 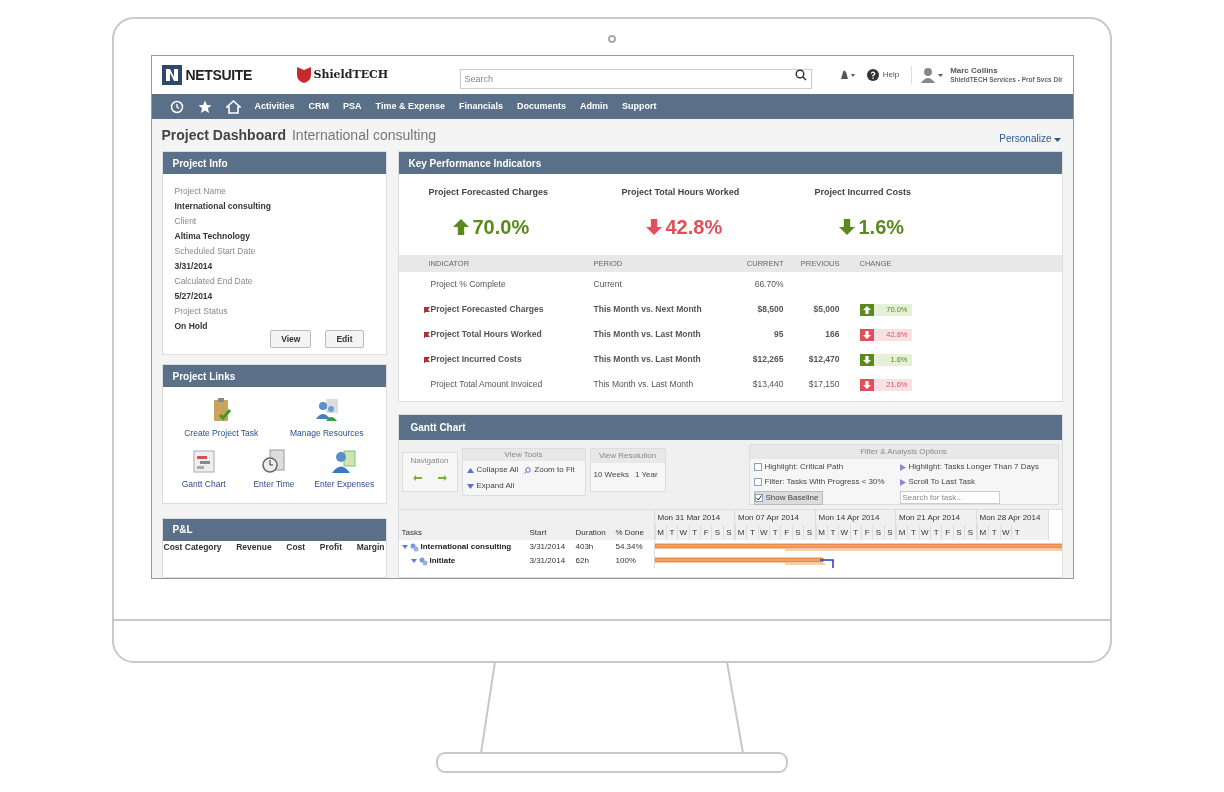 What do you see at coordinates (768, 517) in the screenshot?
I see `week-header: Mon 07 Apr 2014` at bounding box center [768, 517].